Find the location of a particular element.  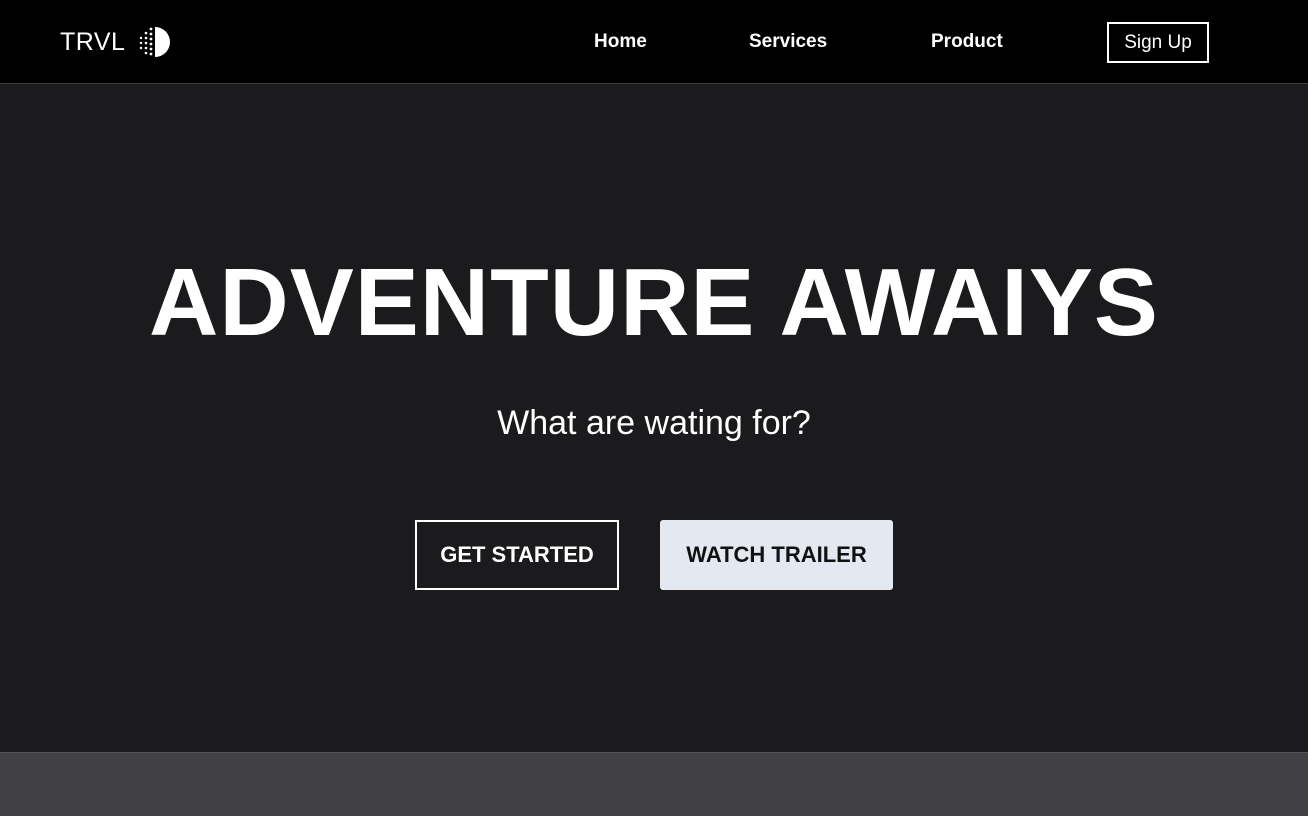

brand-logo-link: TRVL is located at coordinates (116, 42).